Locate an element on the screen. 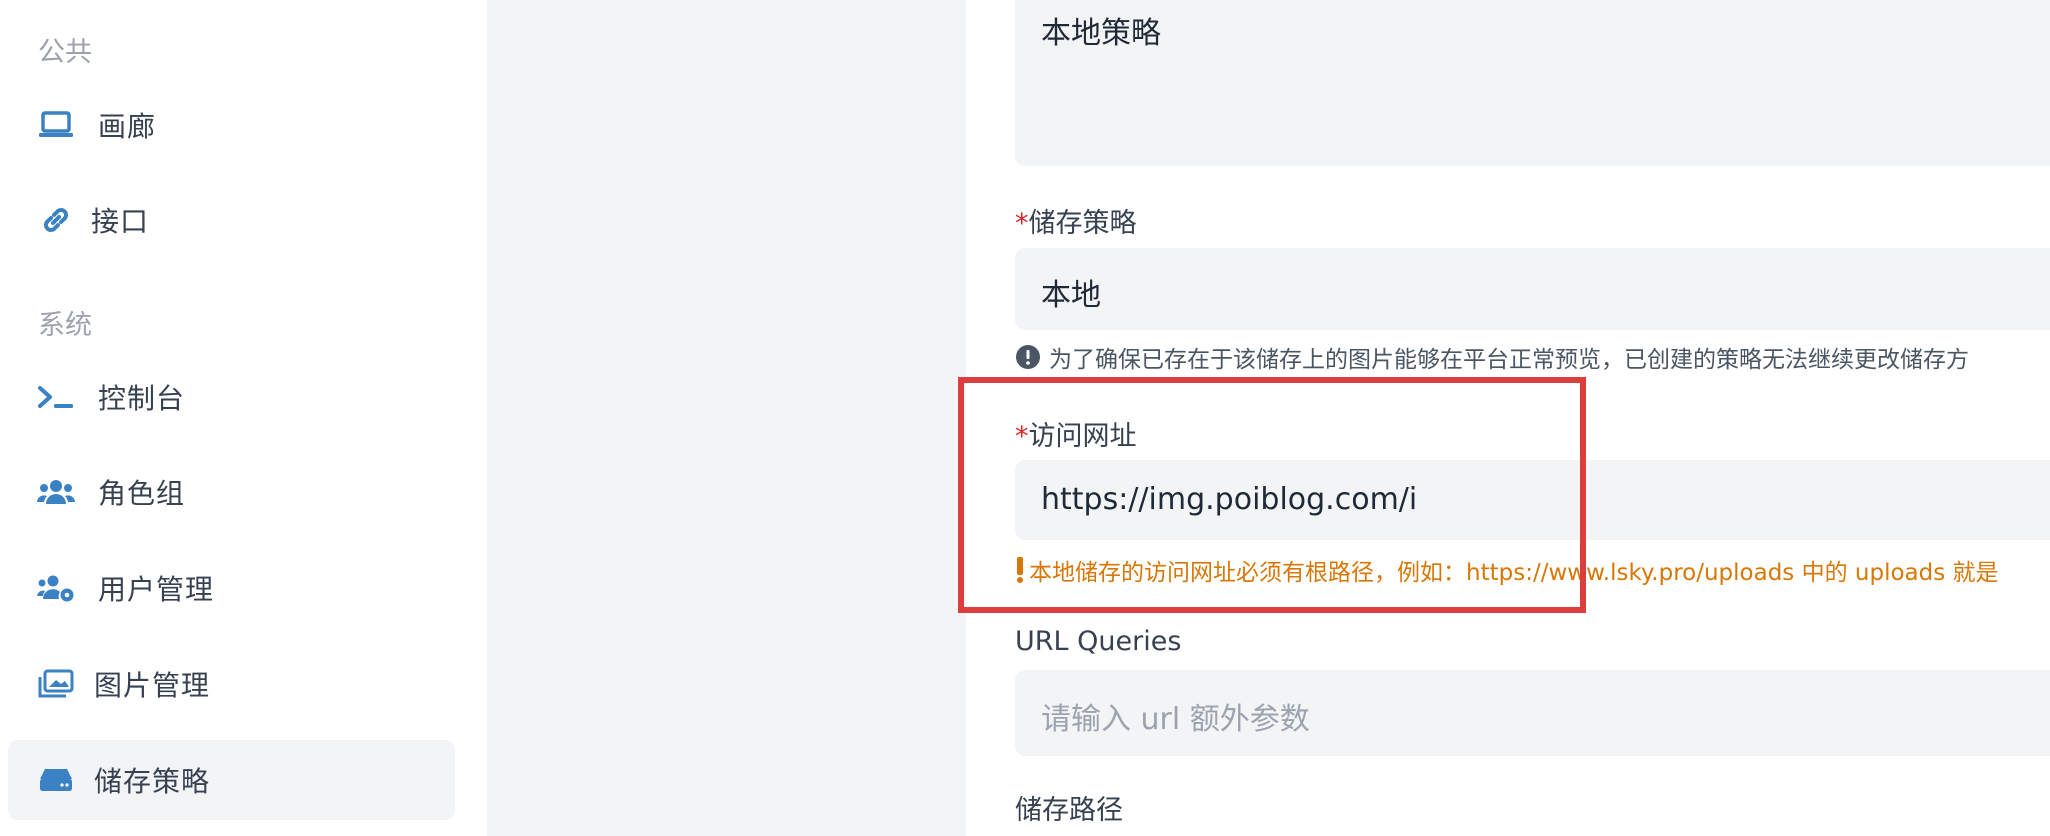  link-icon is located at coordinates (56, 220).